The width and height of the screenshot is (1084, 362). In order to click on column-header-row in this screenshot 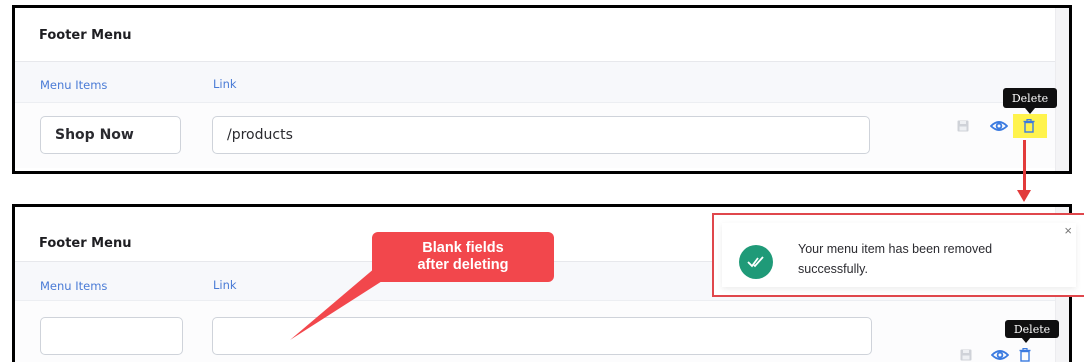, I will do `click(535, 82)`.